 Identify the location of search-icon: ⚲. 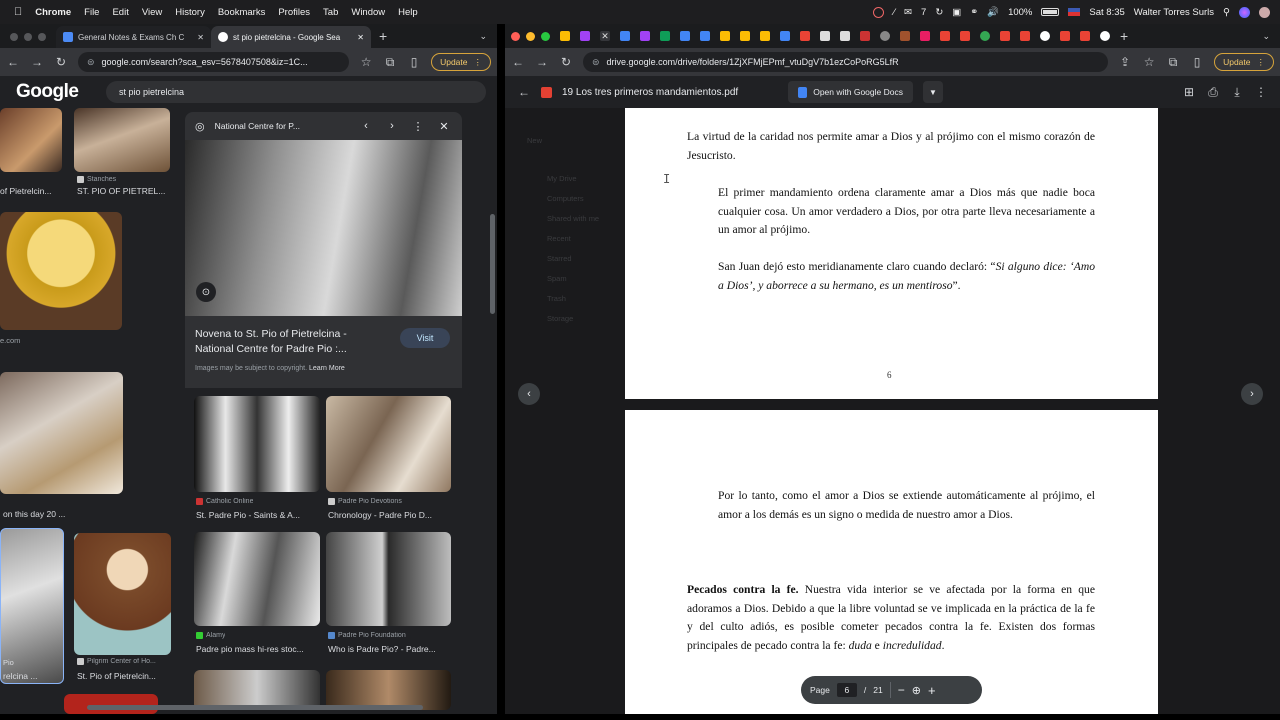
(1226, 12).